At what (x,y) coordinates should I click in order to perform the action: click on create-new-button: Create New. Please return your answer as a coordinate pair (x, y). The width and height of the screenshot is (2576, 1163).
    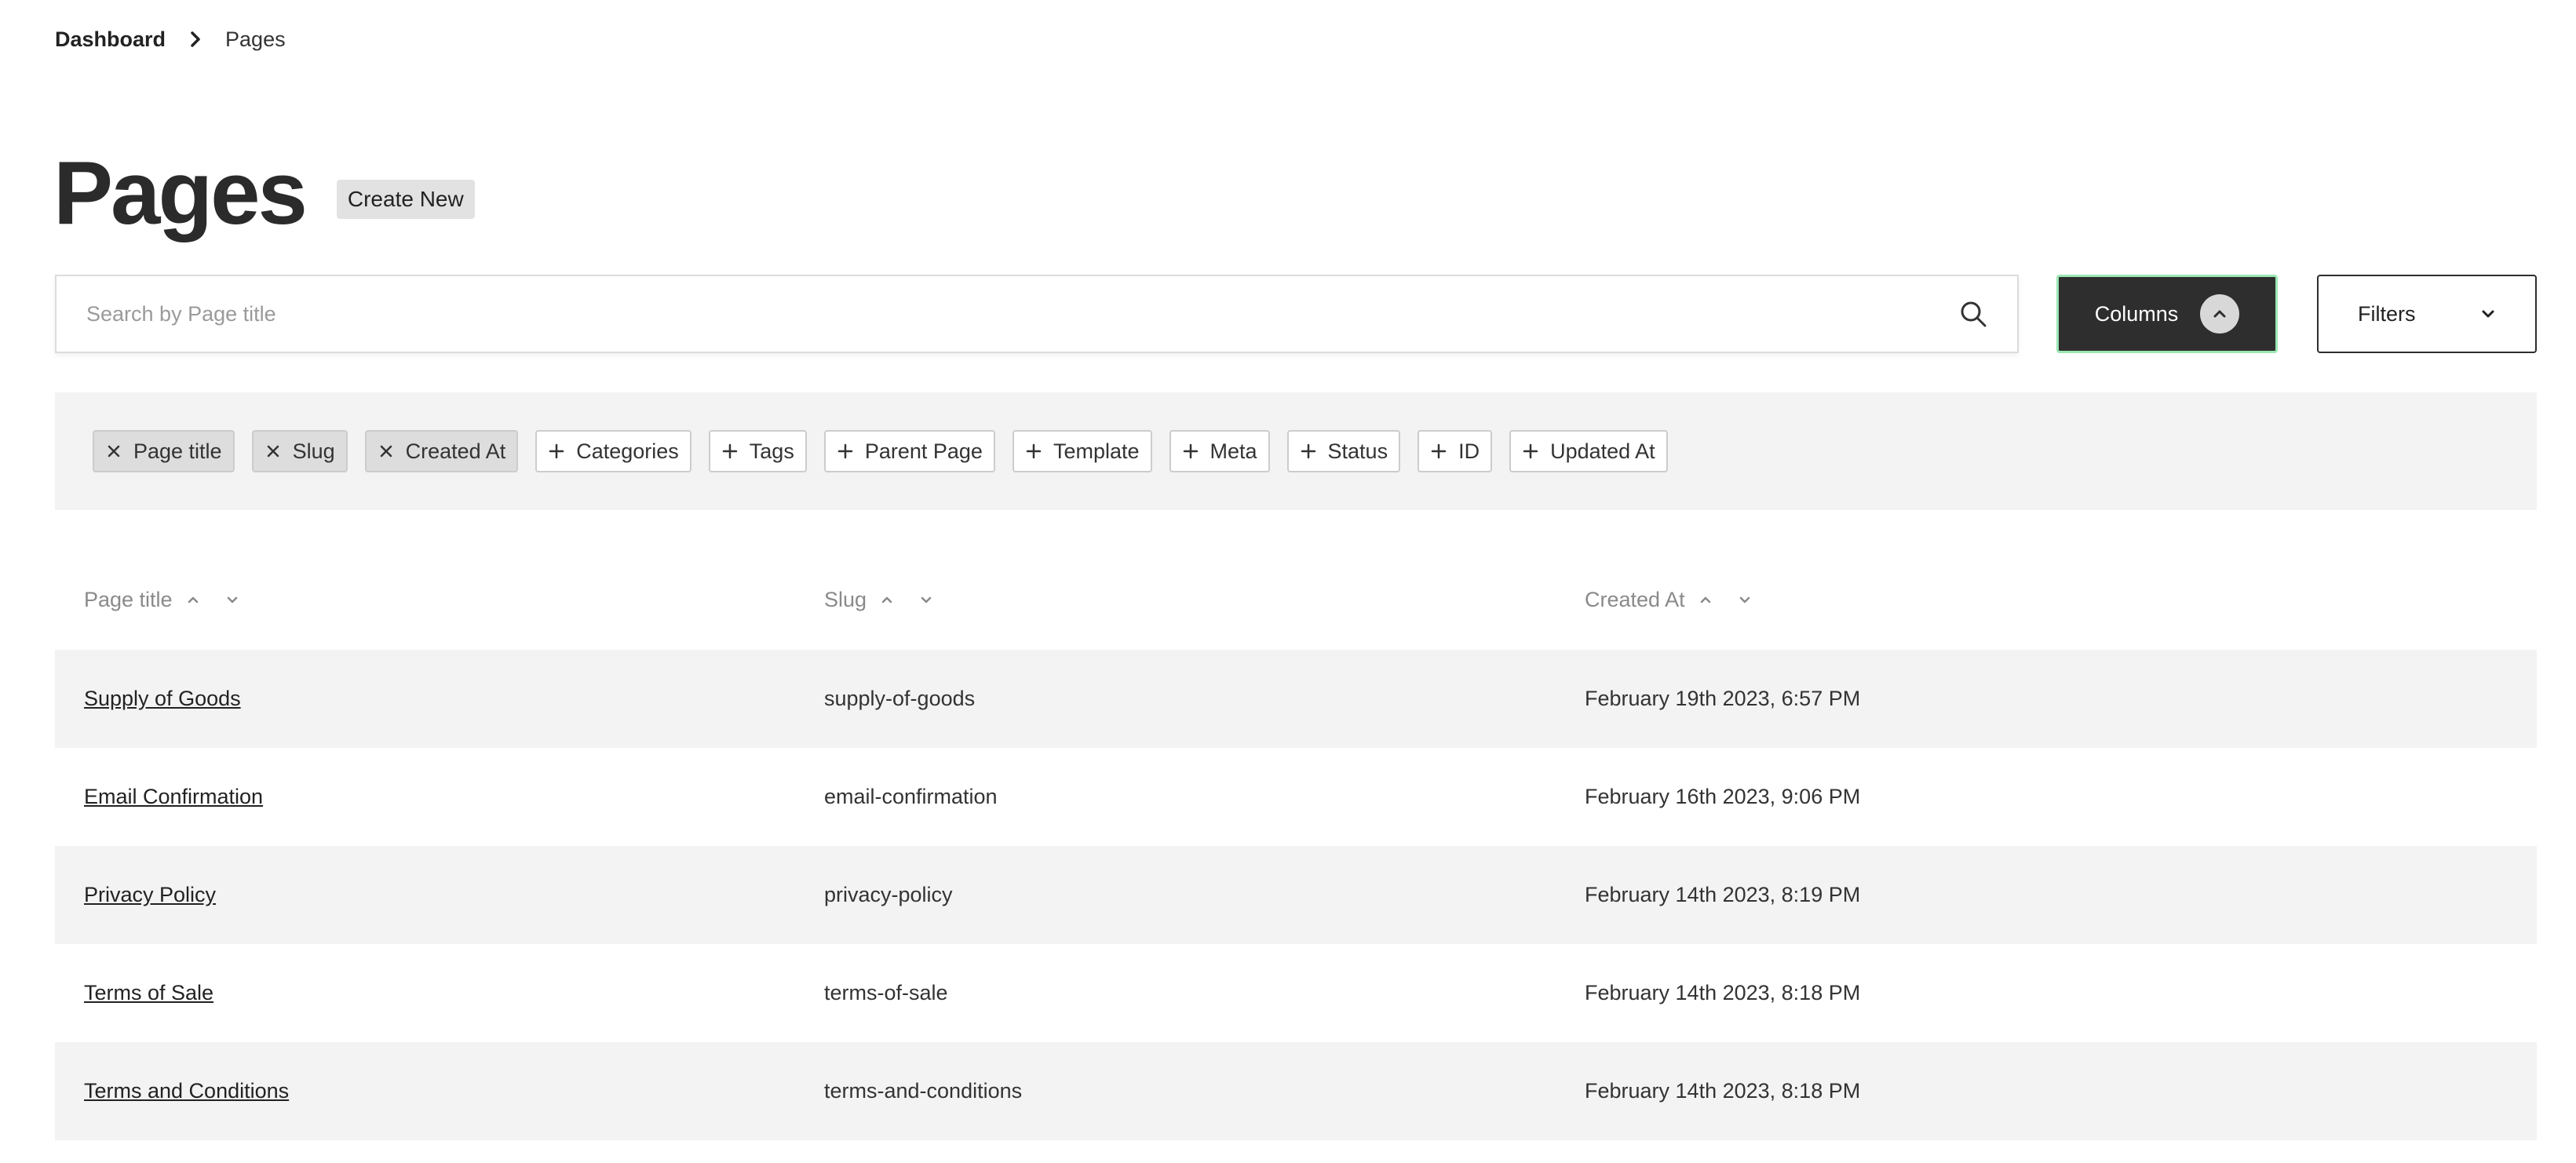
    Looking at the image, I should click on (405, 199).